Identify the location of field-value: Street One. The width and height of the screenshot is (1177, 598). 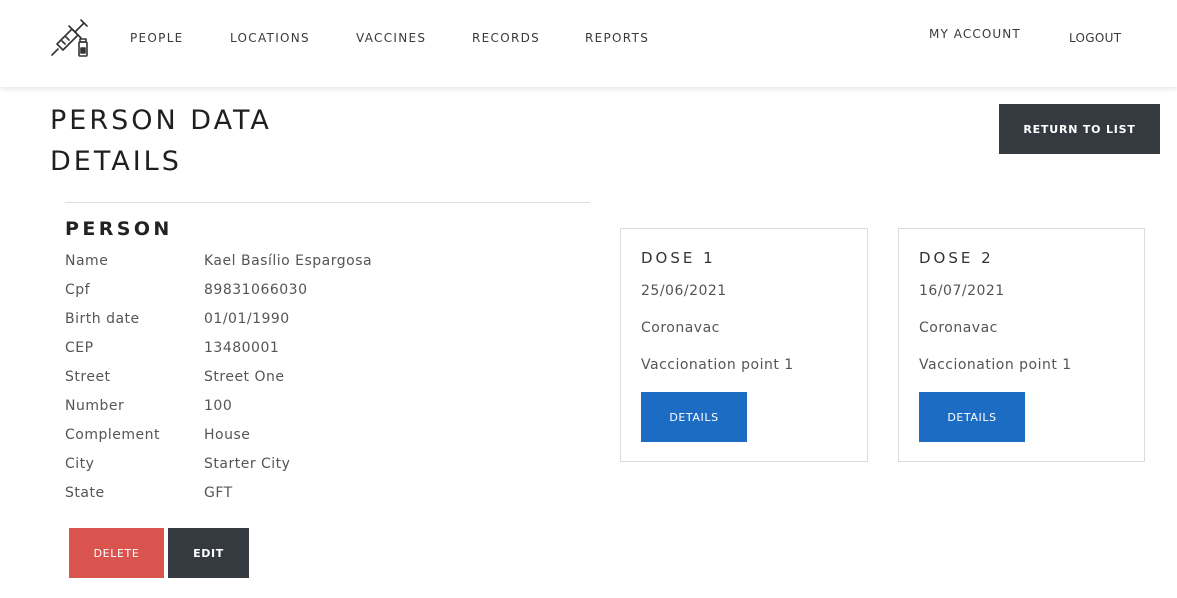
(244, 377).